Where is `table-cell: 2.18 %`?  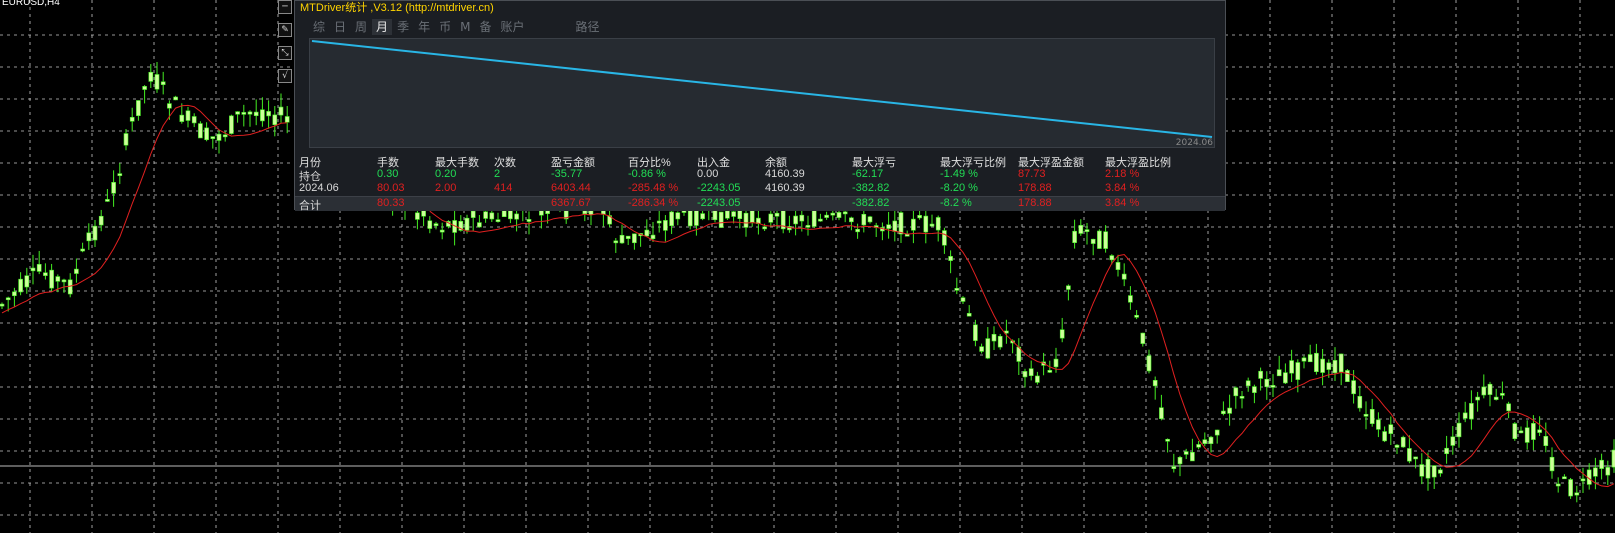 table-cell: 2.18 % is located at coordinates (1122, 174).